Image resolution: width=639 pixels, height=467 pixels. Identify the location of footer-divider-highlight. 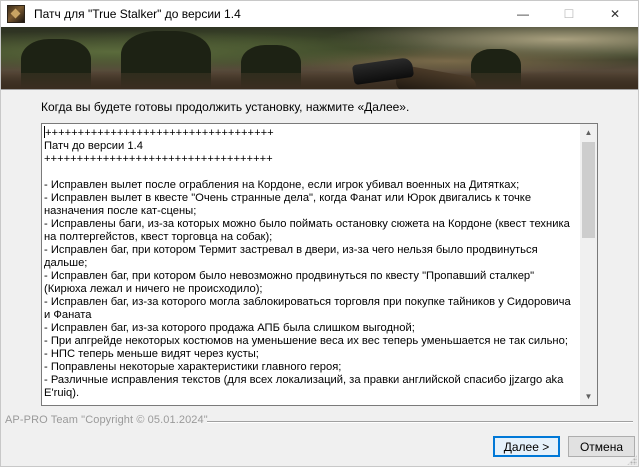
(420, 422).